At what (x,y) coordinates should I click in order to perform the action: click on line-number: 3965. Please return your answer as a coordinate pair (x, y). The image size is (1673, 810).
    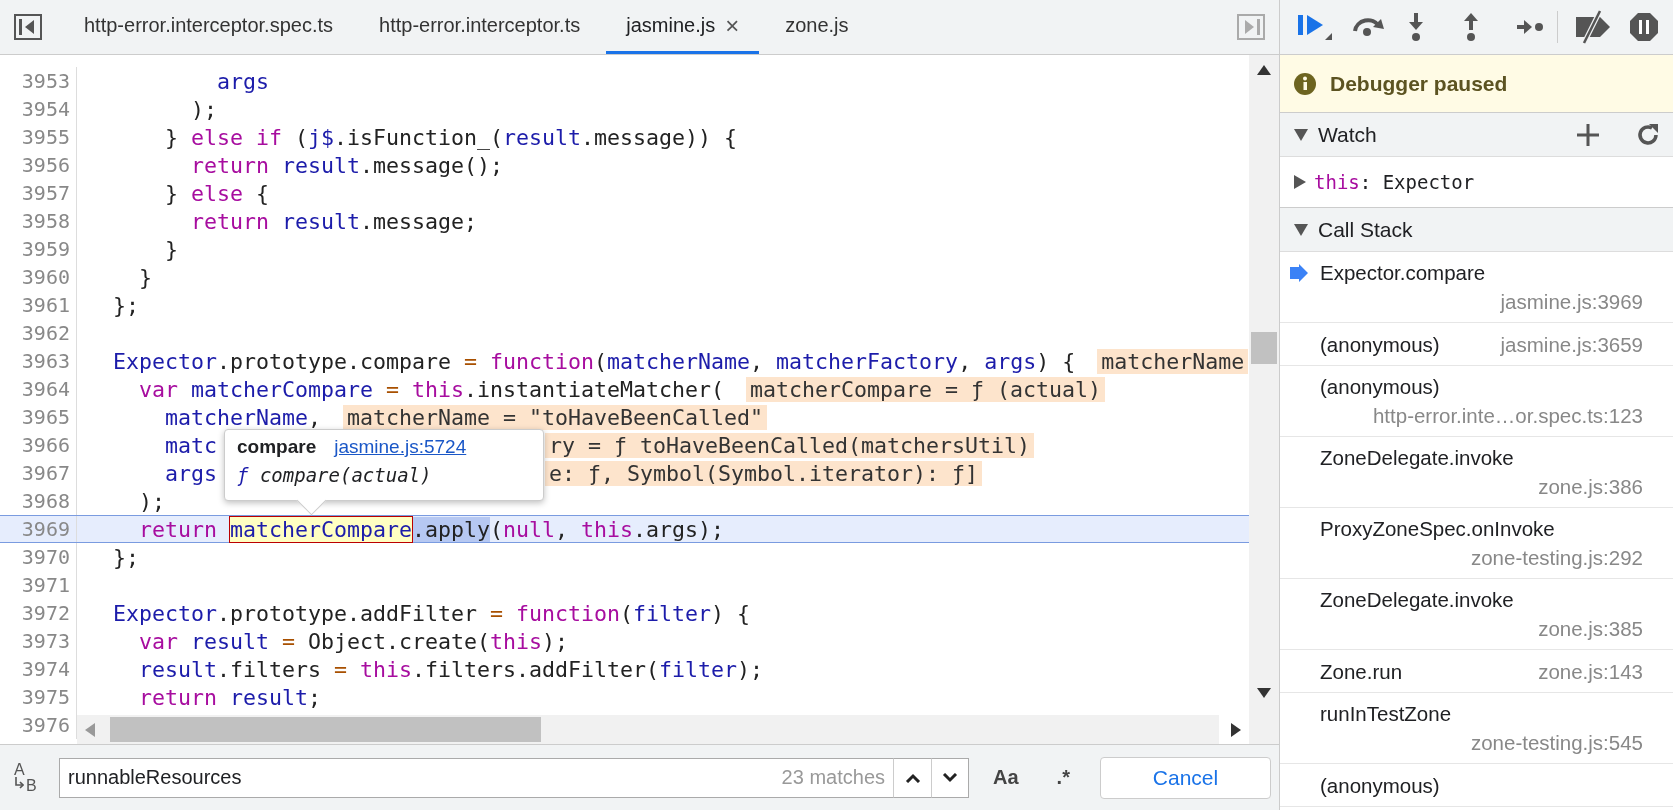
    Looking at the image, I should click on (45, 417).